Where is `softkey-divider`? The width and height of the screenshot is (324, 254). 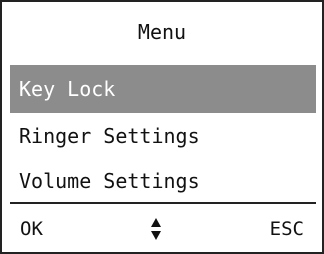 softkey-divider is located at coordinates (163, 203).